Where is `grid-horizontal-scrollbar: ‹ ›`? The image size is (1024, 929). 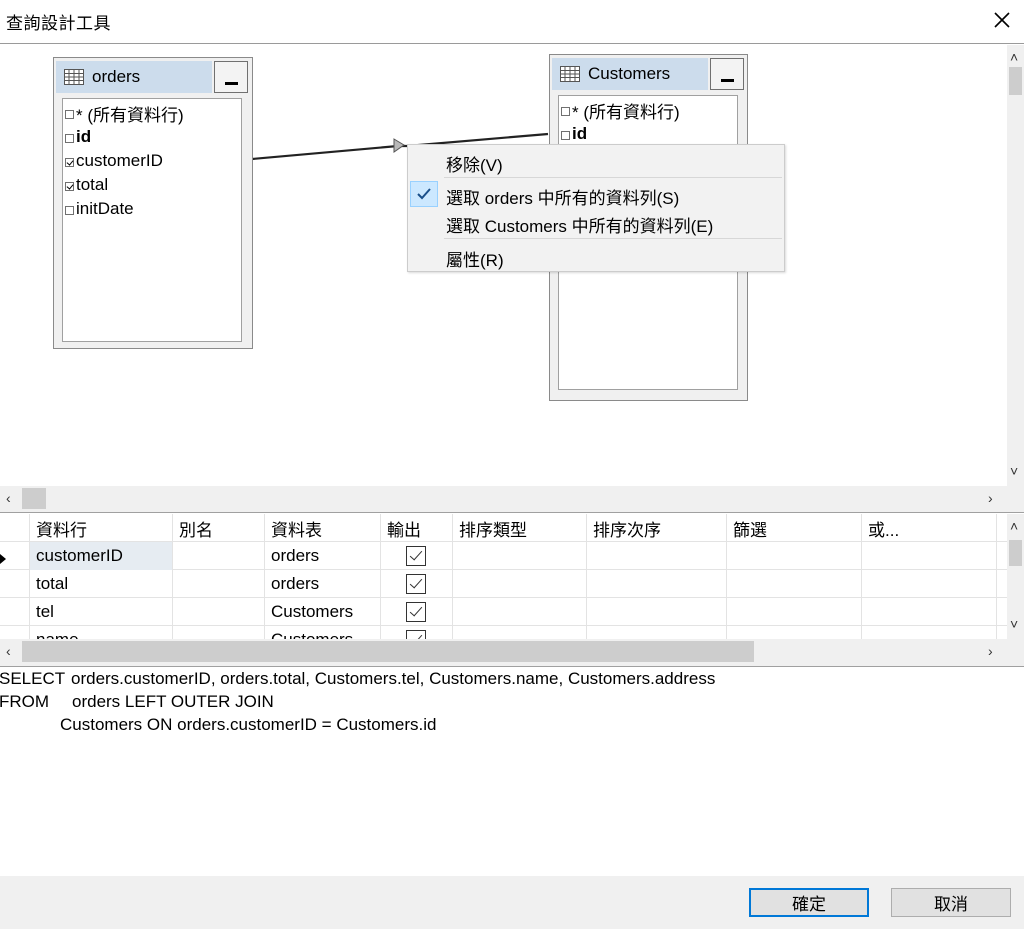
grid-horizontal-scrollbar: ‹ › is located at coordinates (512, 652).